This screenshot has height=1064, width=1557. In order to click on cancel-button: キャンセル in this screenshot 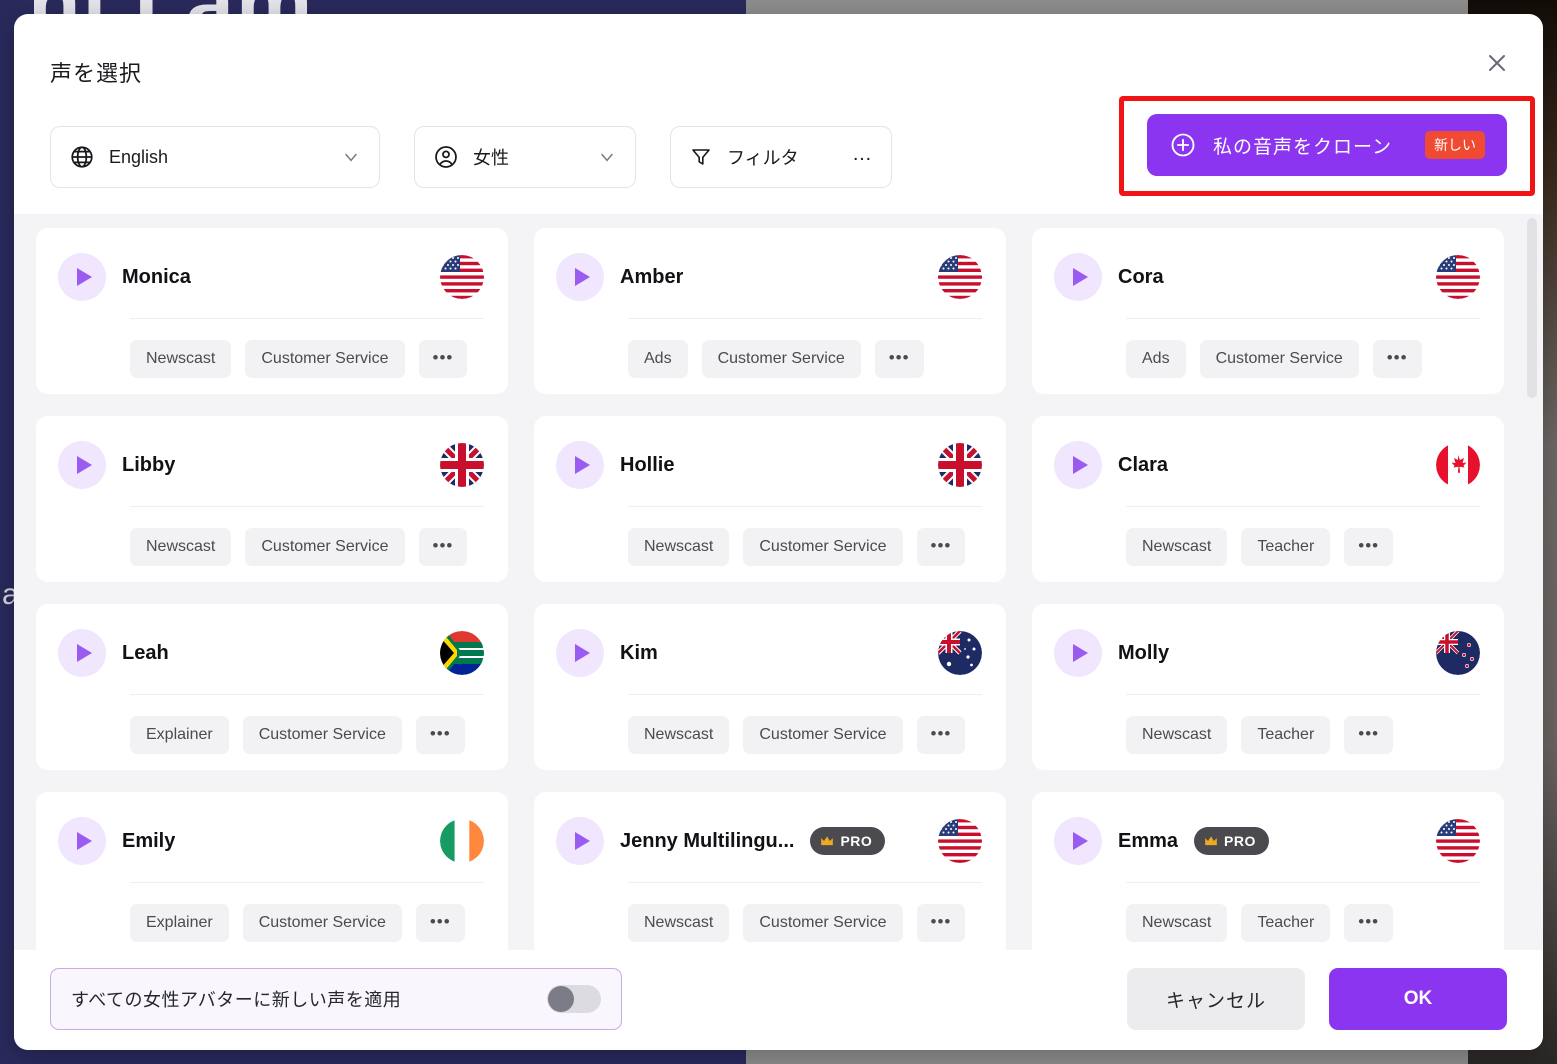, I will do `click(1216, 999)`.